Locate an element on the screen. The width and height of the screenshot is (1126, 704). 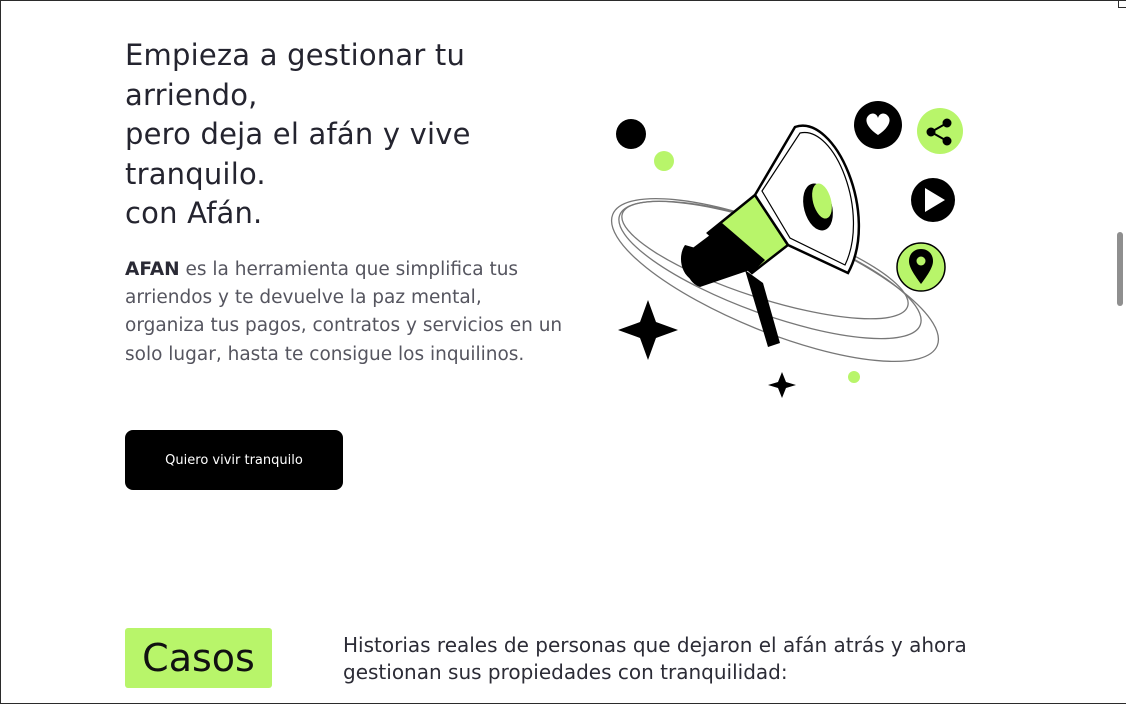
casos-badge: Casos is located at coordinates (198, 658).